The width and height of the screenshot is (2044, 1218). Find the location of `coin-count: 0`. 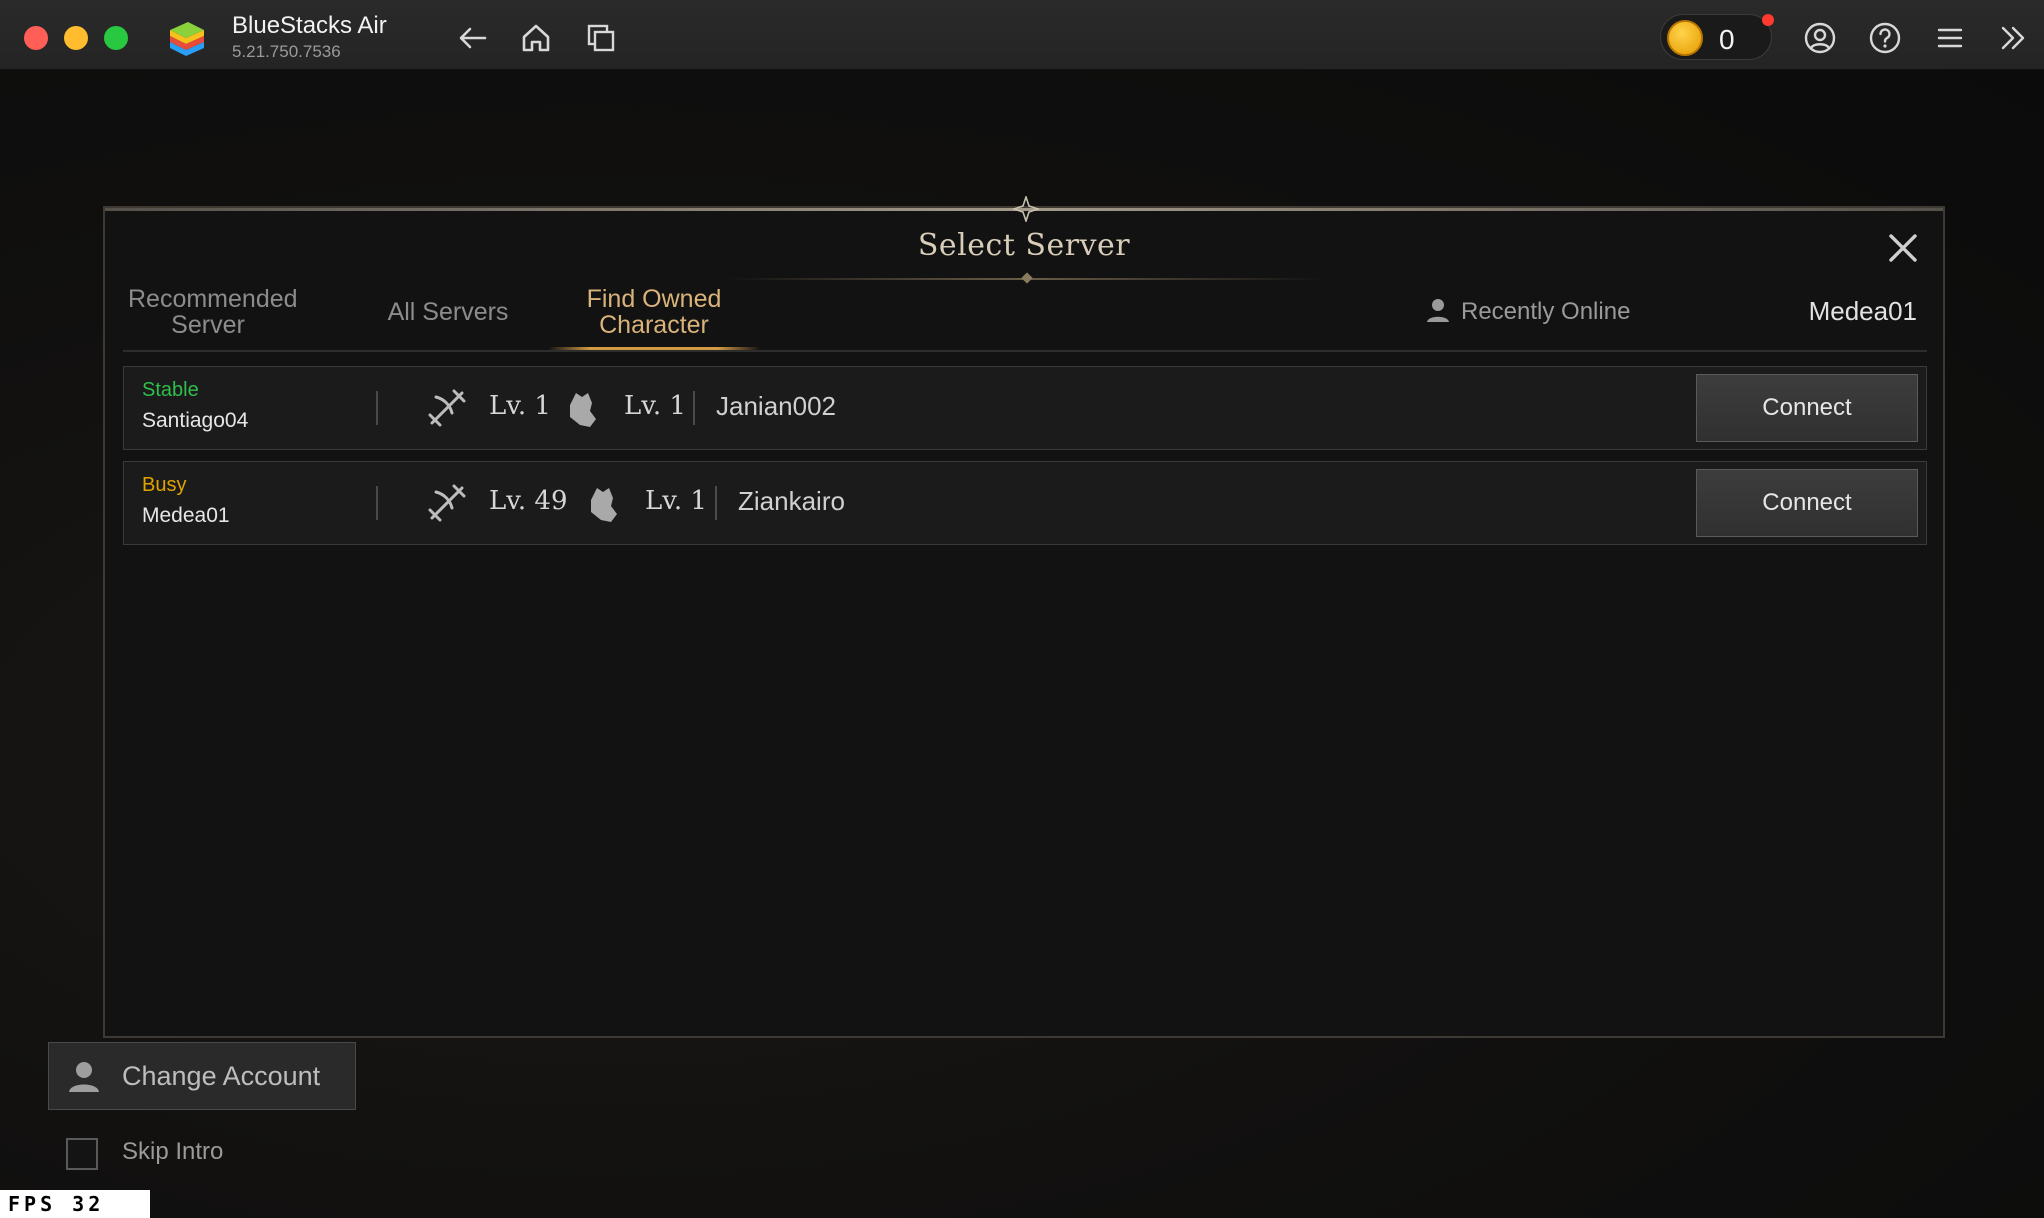

coin-count: 0 is located at coordinates (1727, 39).